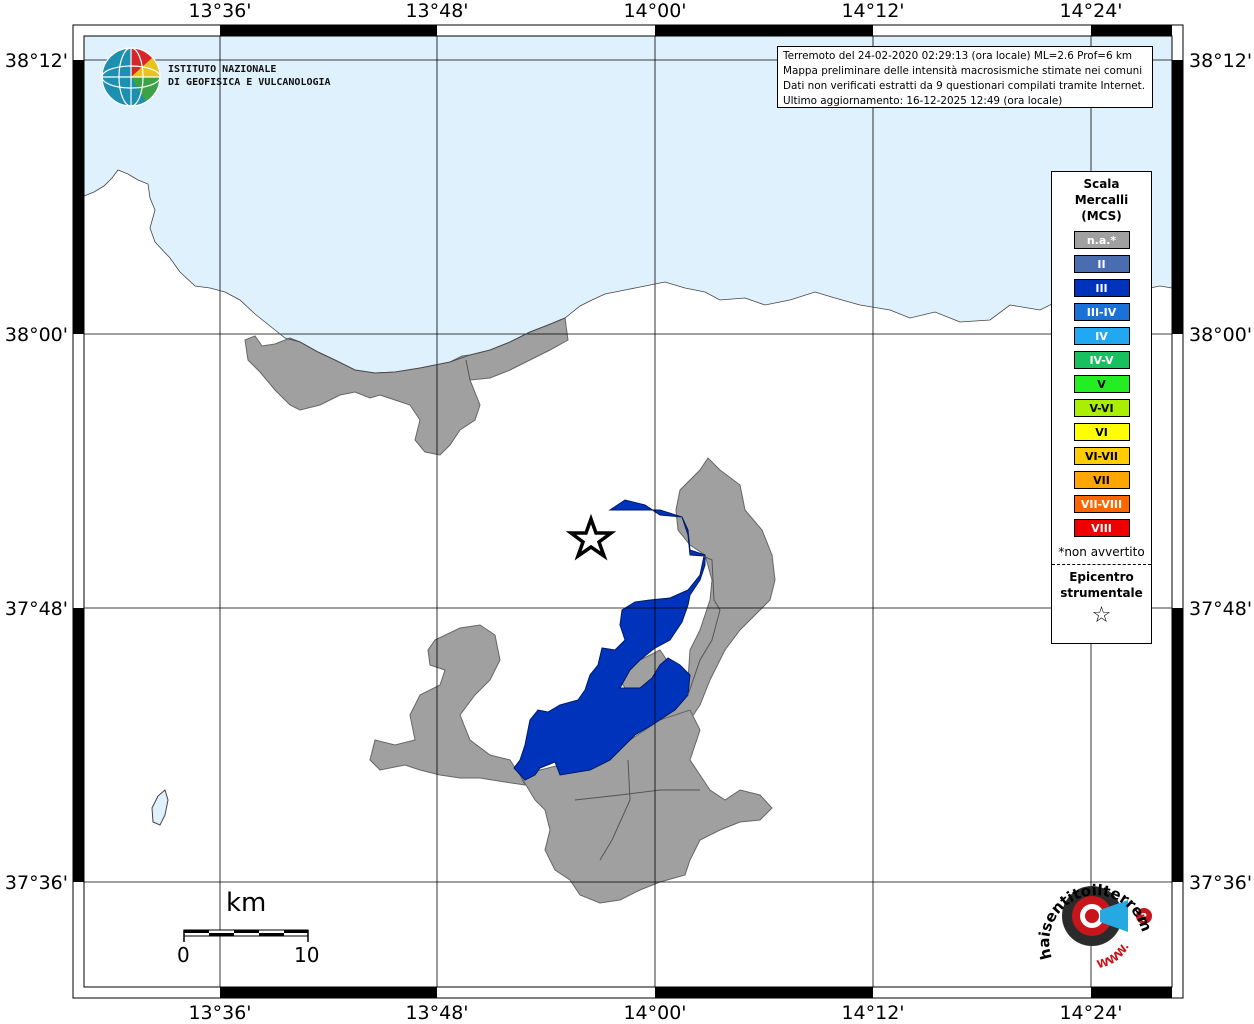 This screenshot has width=1254, height=1024. Describe the element at coordinates (36, 609) in the screenshot. I see `lat-label-left: 37°48'` at that location.